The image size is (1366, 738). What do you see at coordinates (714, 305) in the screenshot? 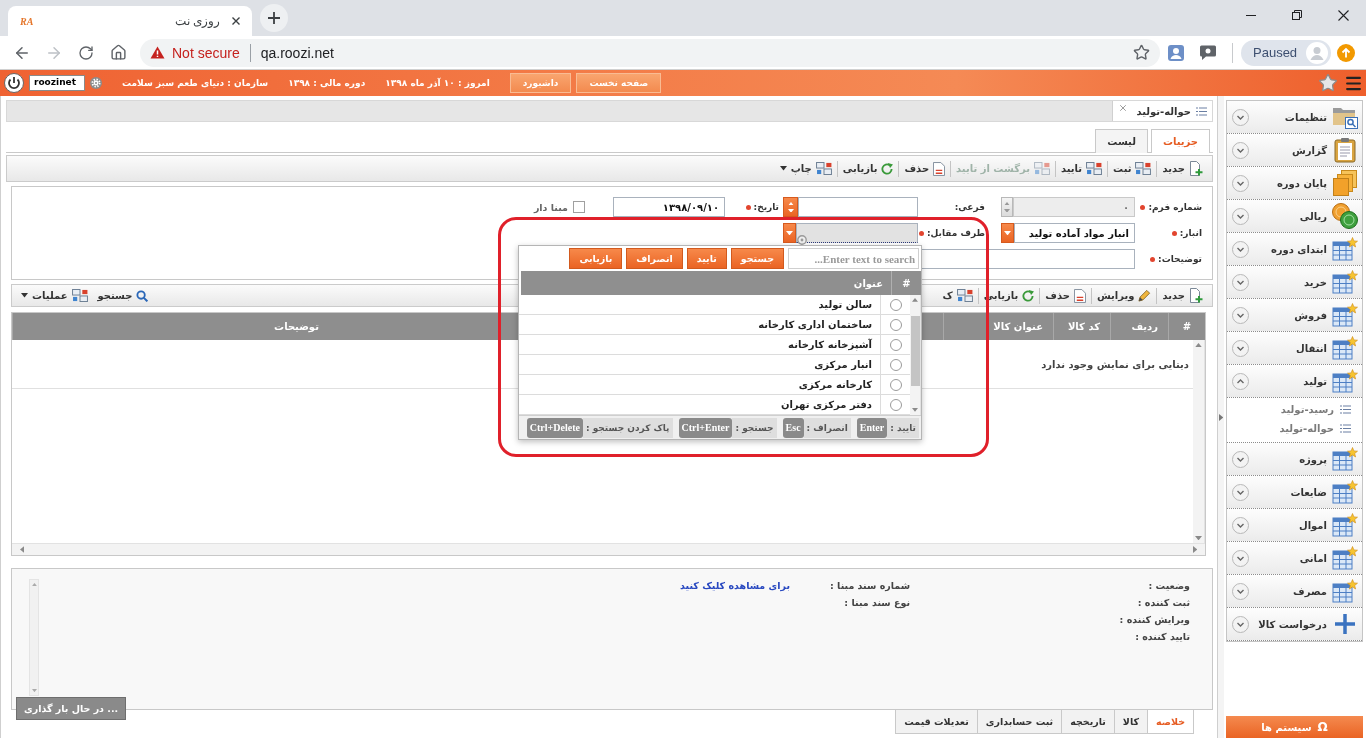
I see `dropdown-option: سالن تولید` at bounding box center [714, 305].